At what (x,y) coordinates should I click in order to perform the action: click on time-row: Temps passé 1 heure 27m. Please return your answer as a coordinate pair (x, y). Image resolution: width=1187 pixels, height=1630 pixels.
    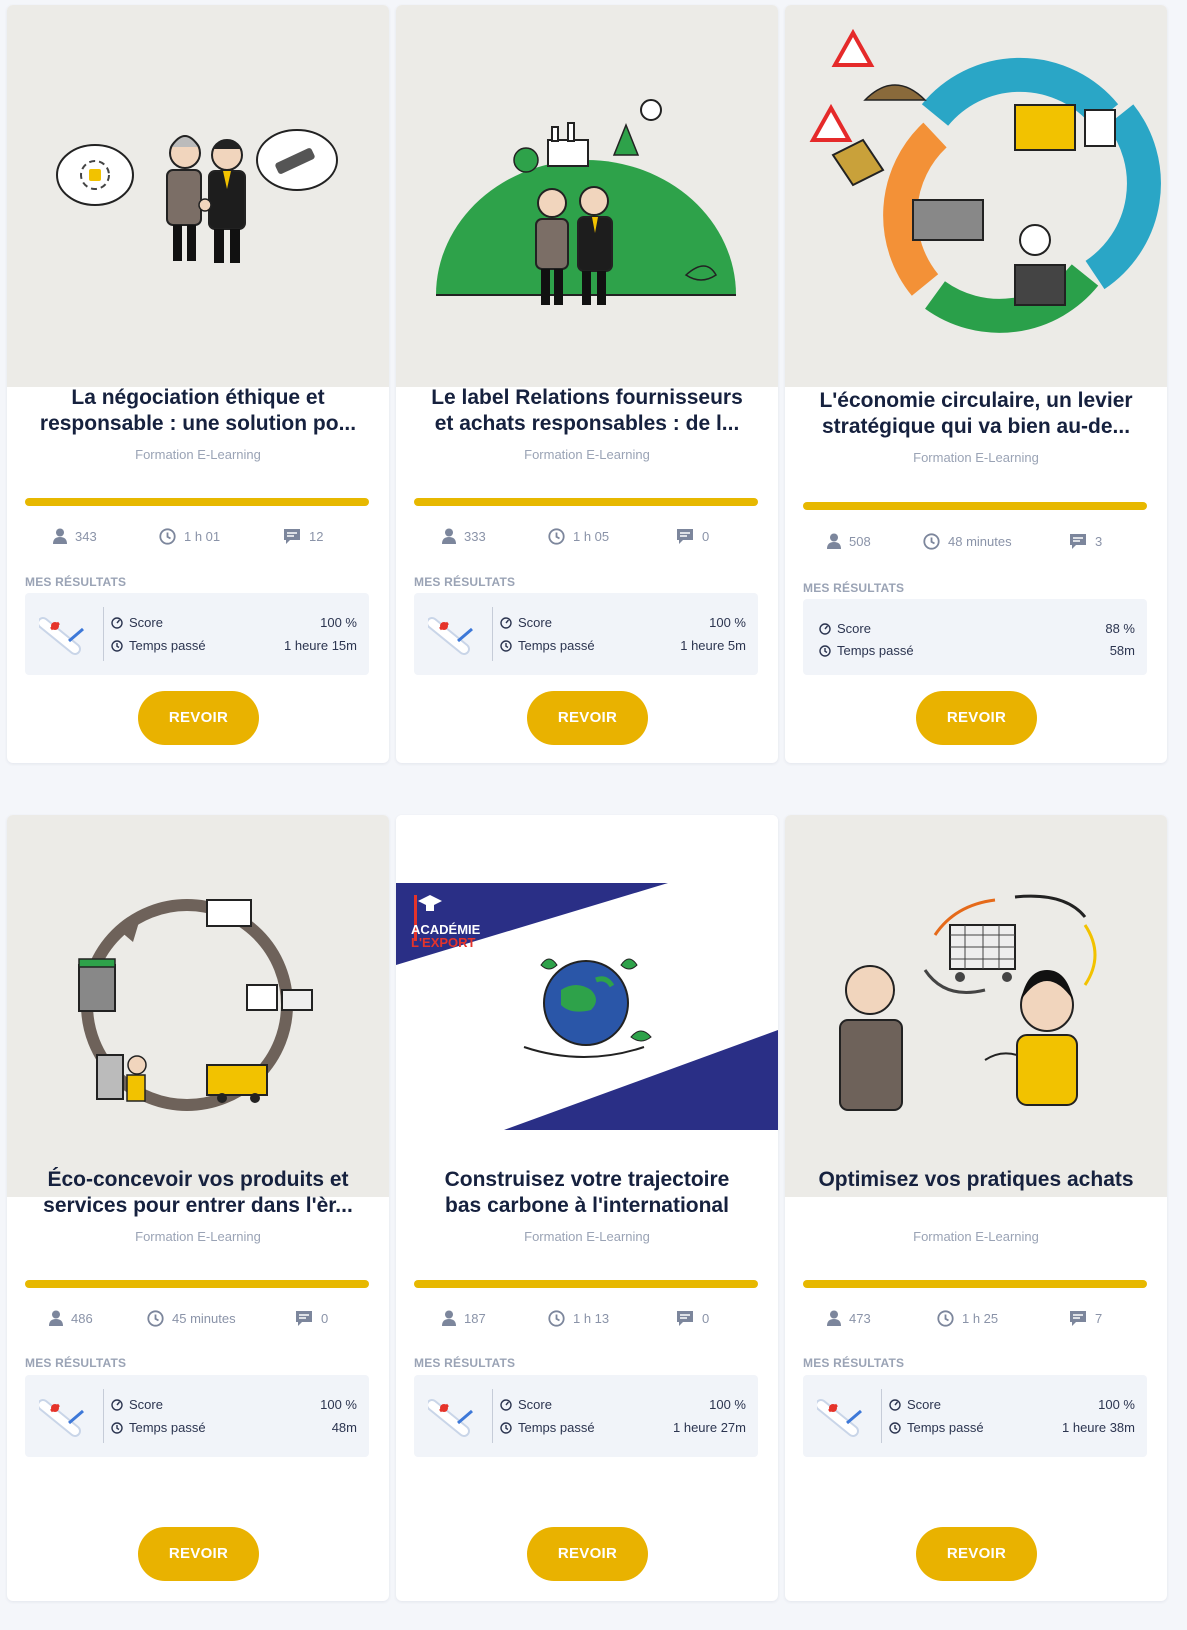
    Looking at the image, I should click on (623, 1429).